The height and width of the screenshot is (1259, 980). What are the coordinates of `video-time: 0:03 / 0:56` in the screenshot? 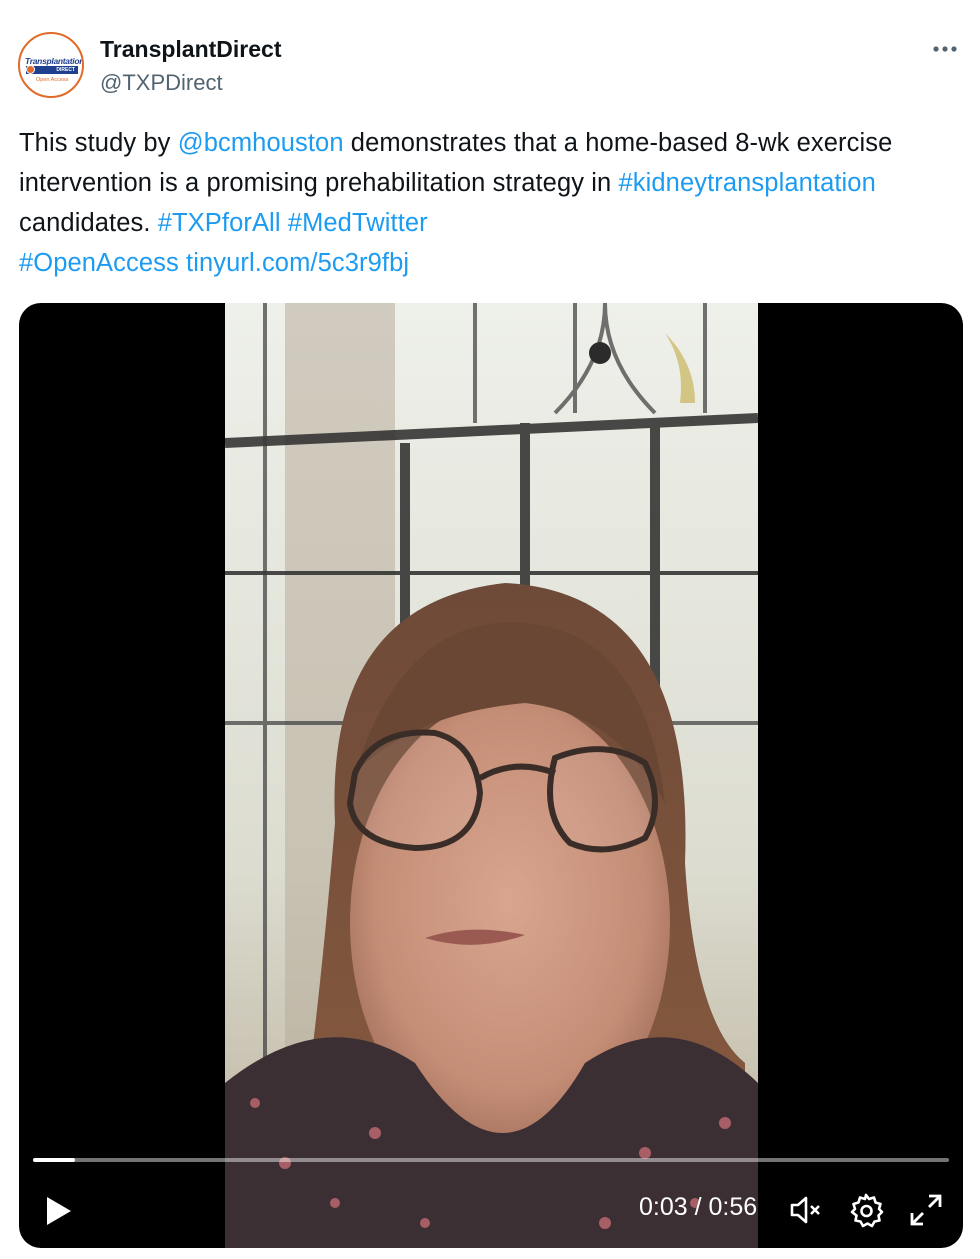 It's located at (698, 1207).